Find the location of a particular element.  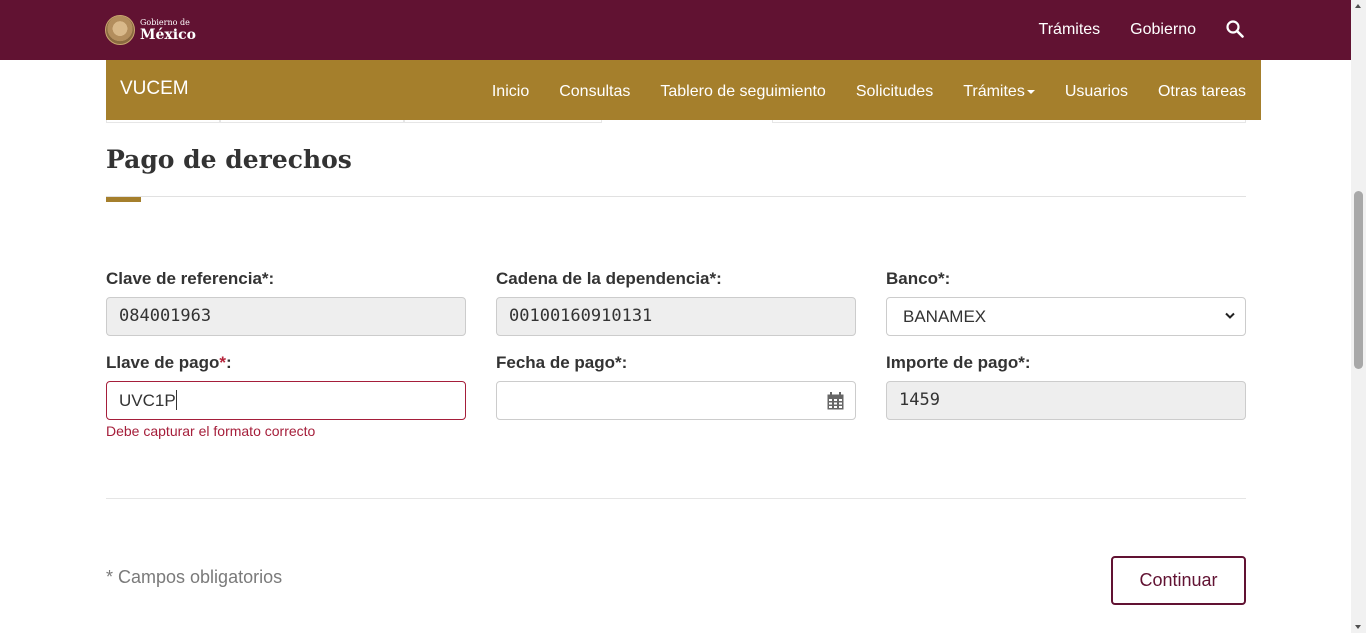

llave-pago-input: UVC1P is located at coordinates (286, 400).